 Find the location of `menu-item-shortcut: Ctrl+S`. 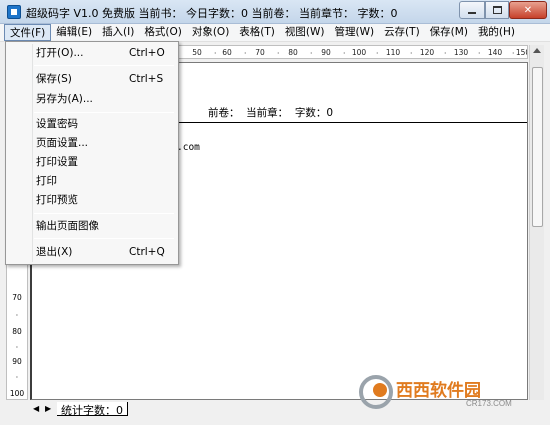

menu-item-shortcut: Ctrl+S is located at coordinates (146, 79).